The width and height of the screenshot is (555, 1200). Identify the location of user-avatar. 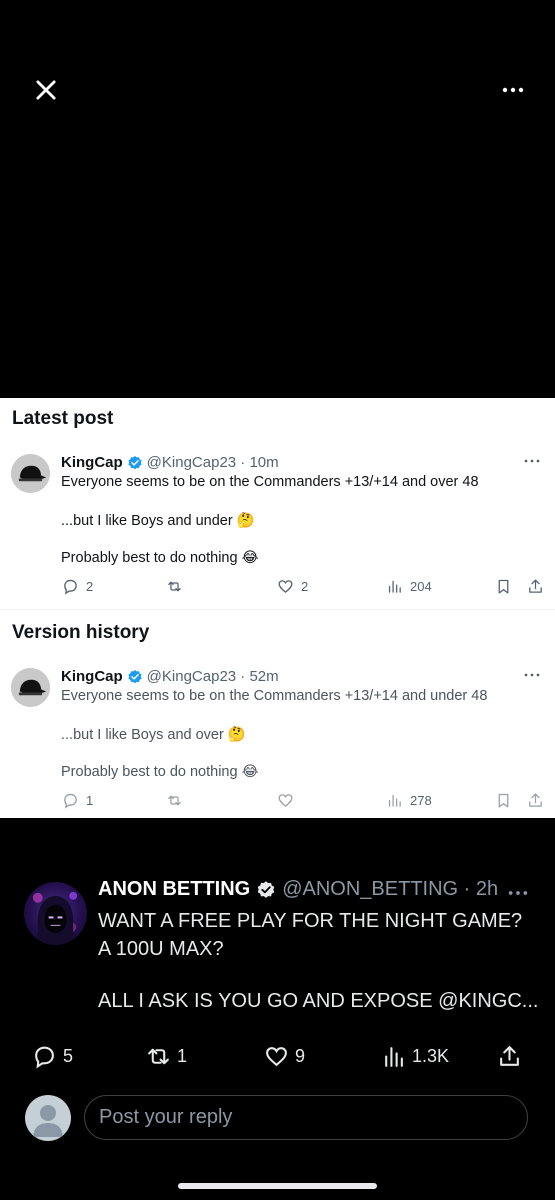
(48, 1118).